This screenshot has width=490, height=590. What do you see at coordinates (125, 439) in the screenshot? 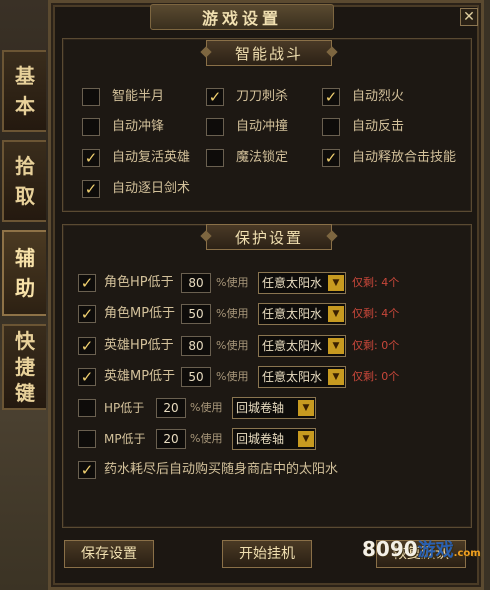
I see `label-mp: MP低于` at bounding box center [125, 439].